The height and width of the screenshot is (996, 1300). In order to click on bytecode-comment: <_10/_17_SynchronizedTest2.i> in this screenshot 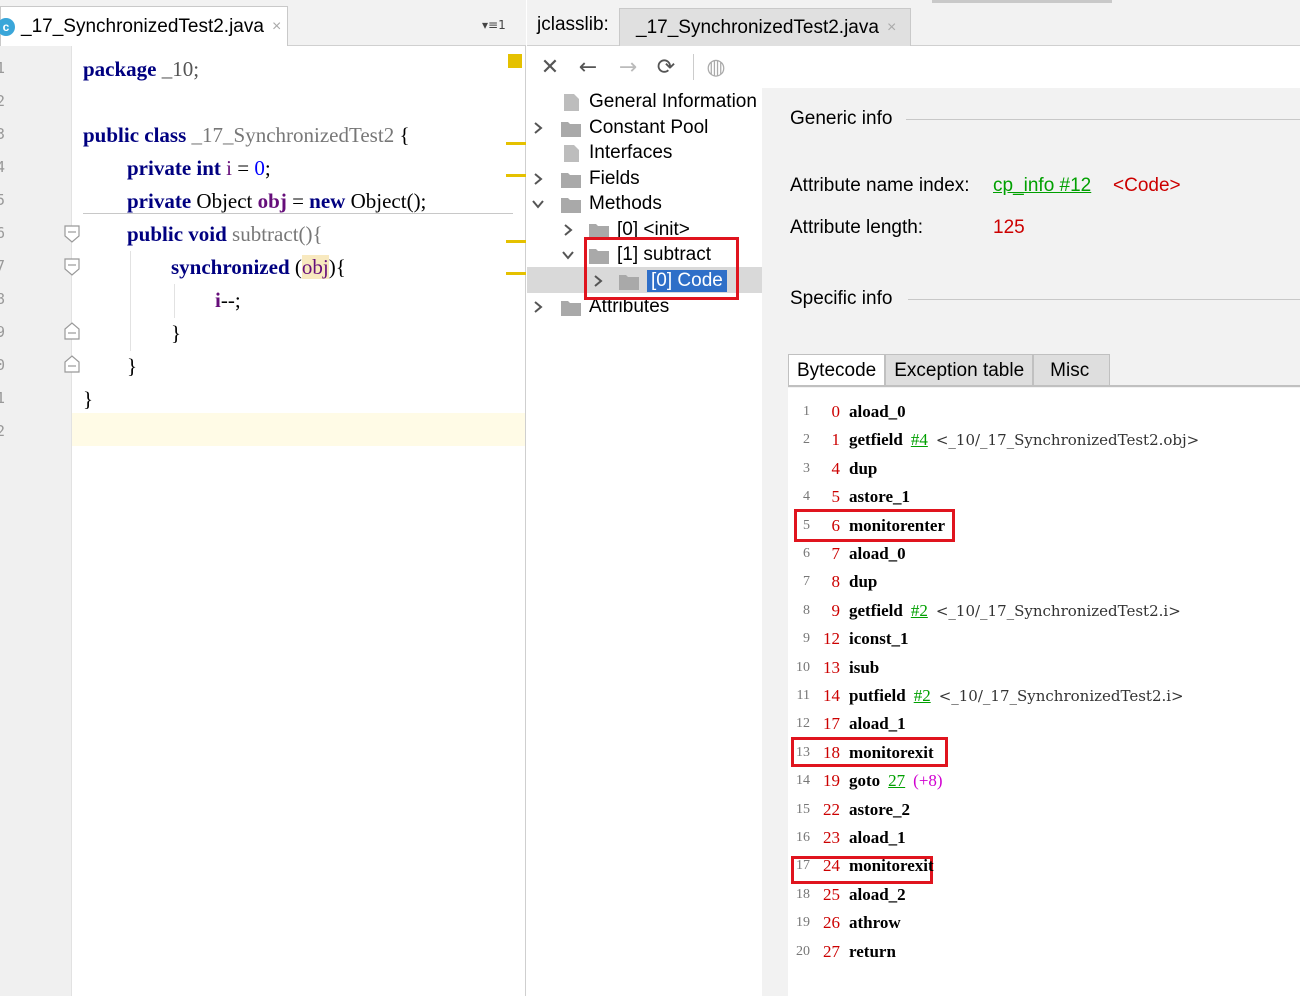, I will do `click(1061, 696)`.